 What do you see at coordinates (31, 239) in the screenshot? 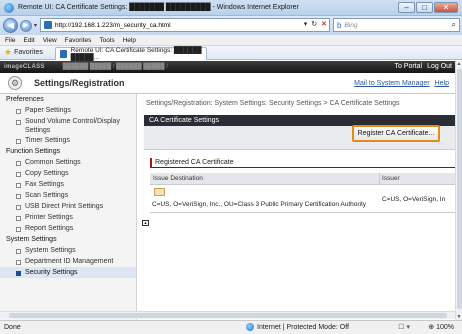
I see `sidebar-section-system-settings: System Settings` at bounding box center [31, 239].